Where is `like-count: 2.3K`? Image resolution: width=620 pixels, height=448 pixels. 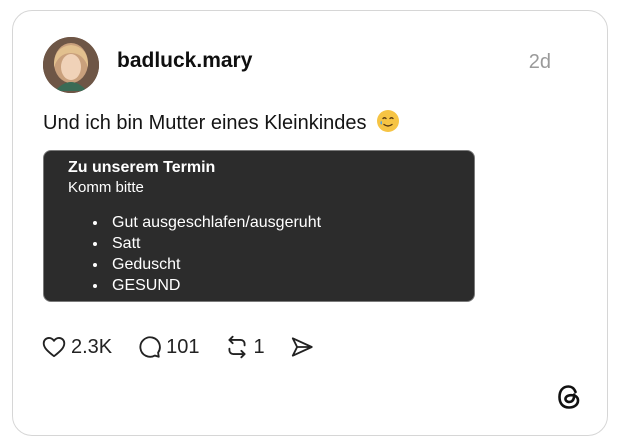 like-count: 2.3K is located at coordinates (92, 346).